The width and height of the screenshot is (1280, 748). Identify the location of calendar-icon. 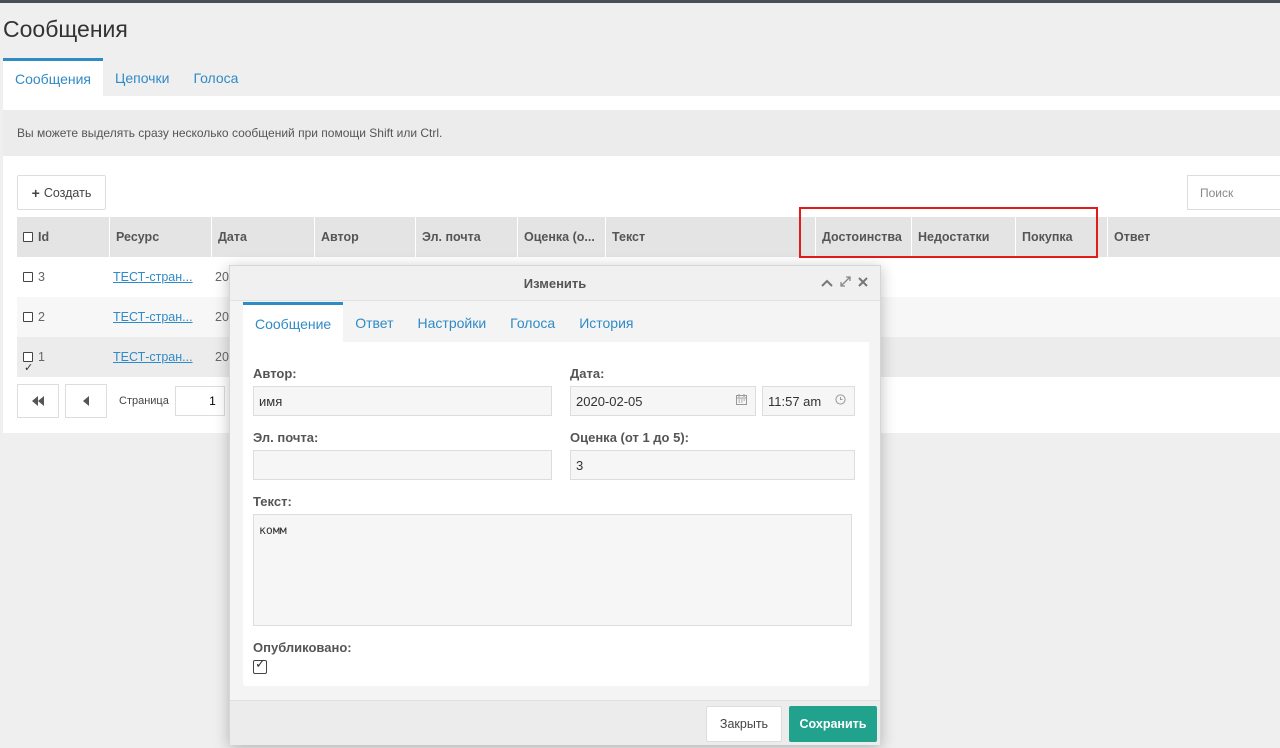
(741, 401).